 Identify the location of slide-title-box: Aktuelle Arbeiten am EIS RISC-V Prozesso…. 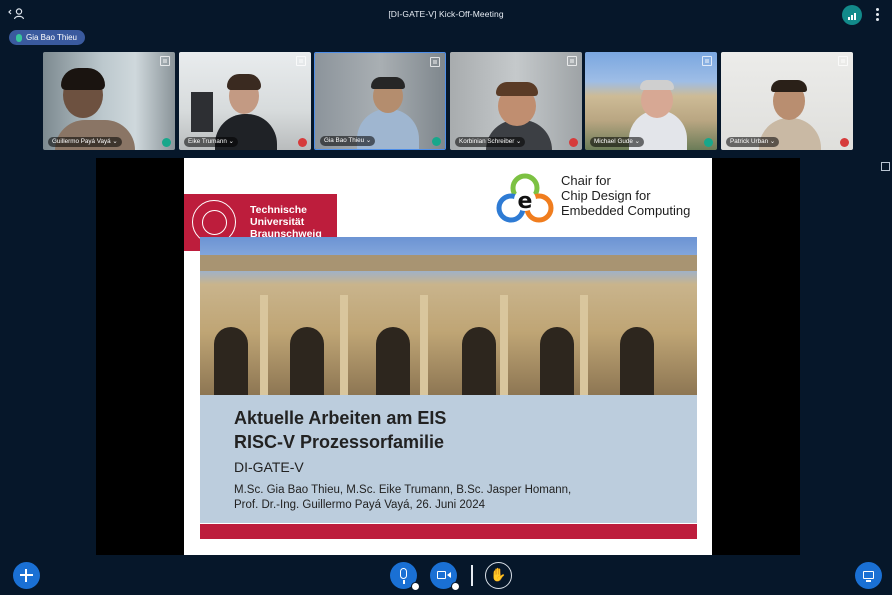
(448, 459).